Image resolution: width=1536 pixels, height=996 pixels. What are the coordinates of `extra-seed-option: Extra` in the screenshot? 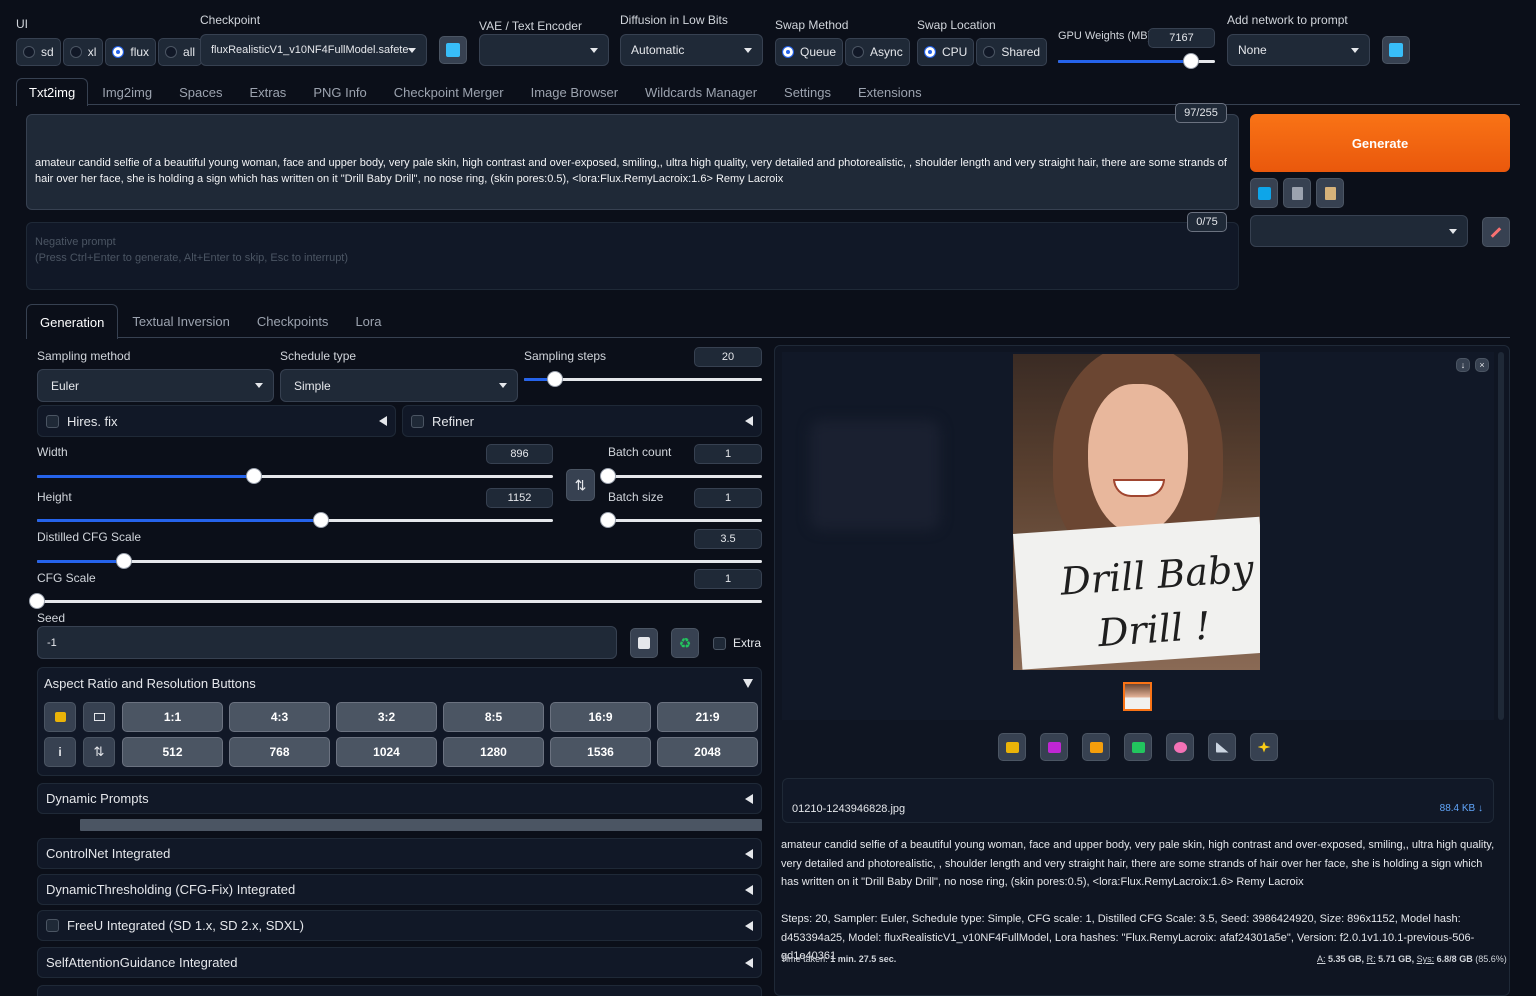 It's located at (737, 643).